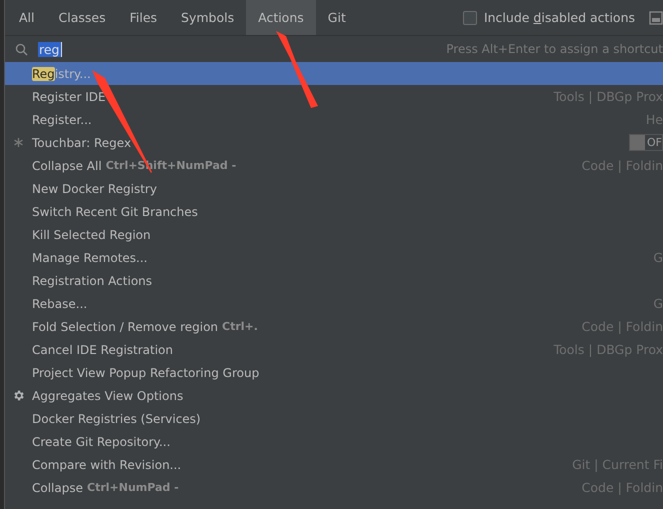 This screenshot has width=663, height=509. What do you see at coordinates (337, 17) in the screenshot?
I see `tab: Git` at bounding box center [337, 17].